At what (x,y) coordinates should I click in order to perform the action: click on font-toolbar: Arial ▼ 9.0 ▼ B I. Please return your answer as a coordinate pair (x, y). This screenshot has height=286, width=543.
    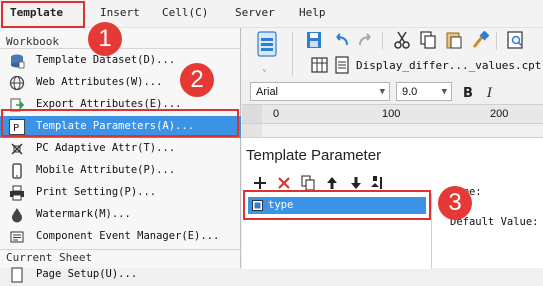
    Looking at the image, I should click on (392, 92).